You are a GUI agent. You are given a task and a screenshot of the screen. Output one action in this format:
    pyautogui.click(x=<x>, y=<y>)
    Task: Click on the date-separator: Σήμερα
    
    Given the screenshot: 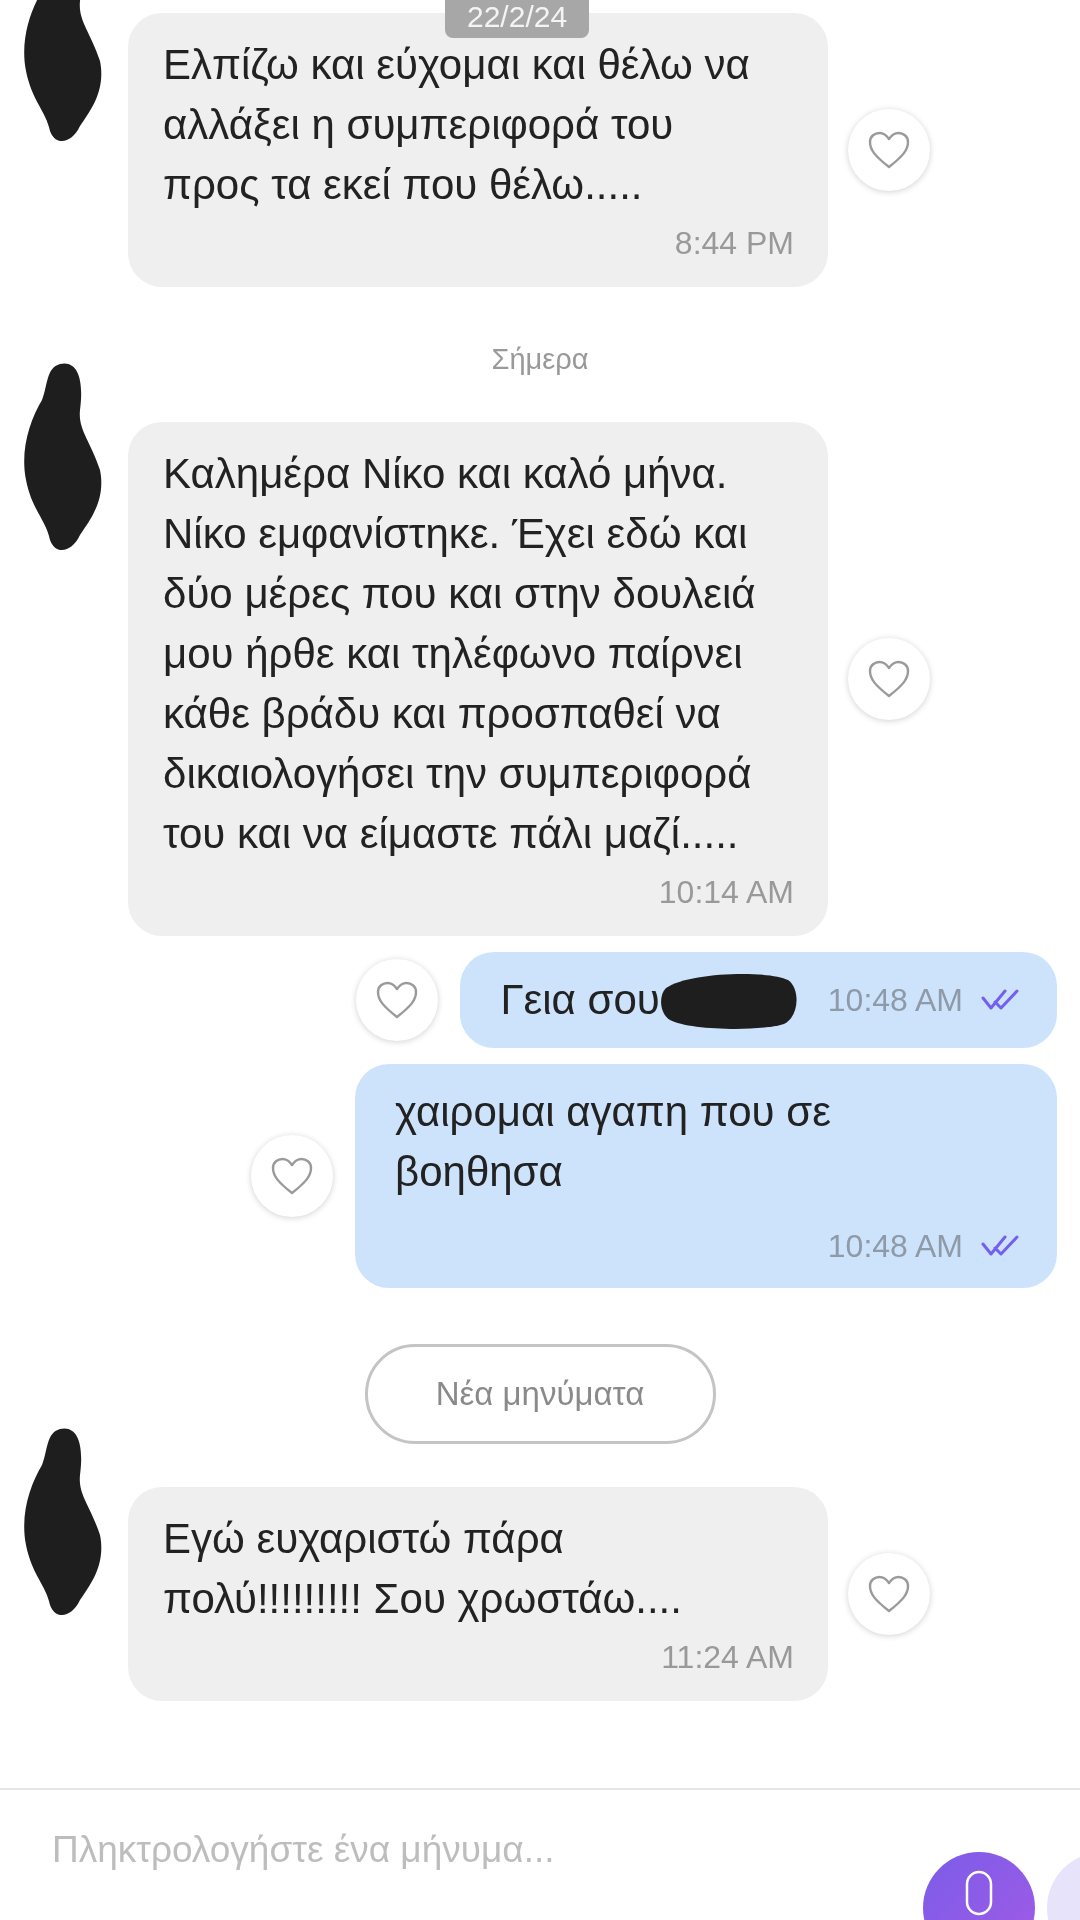 What is the action you would take?
    pyautogui.click(x=540, y=359)
    